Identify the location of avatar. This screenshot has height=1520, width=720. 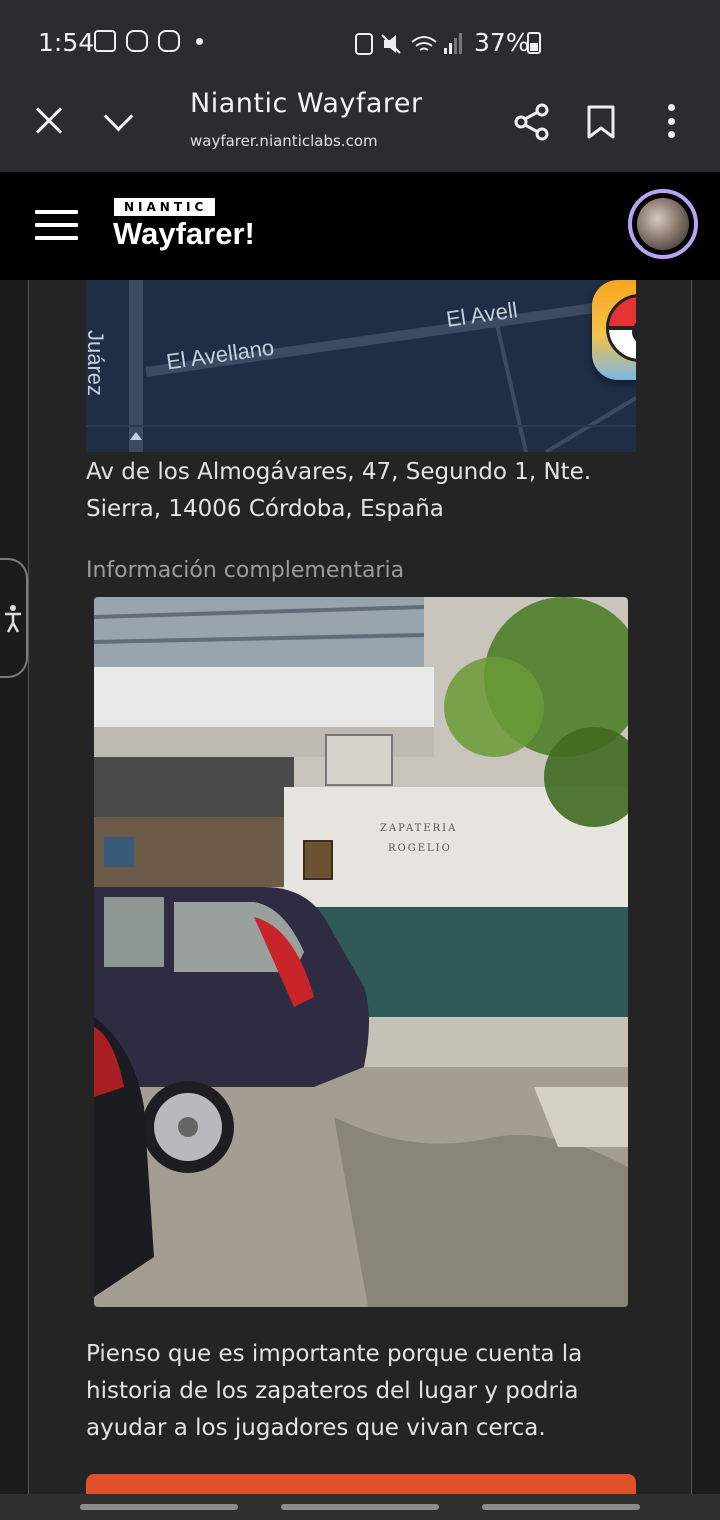
(663, 224).